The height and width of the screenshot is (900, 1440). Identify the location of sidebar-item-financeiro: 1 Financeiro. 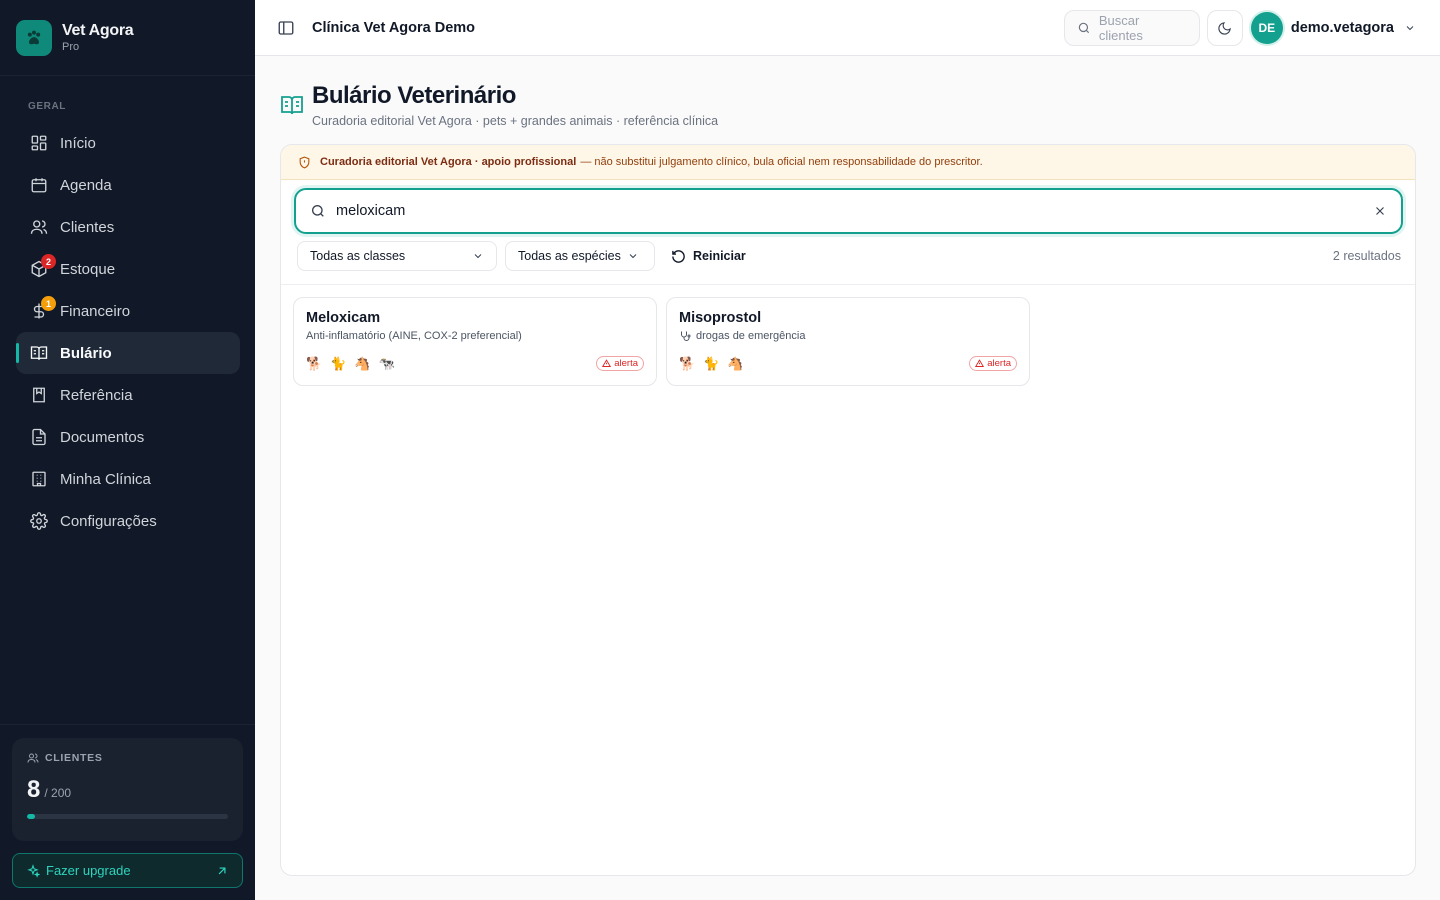
(128, 311).